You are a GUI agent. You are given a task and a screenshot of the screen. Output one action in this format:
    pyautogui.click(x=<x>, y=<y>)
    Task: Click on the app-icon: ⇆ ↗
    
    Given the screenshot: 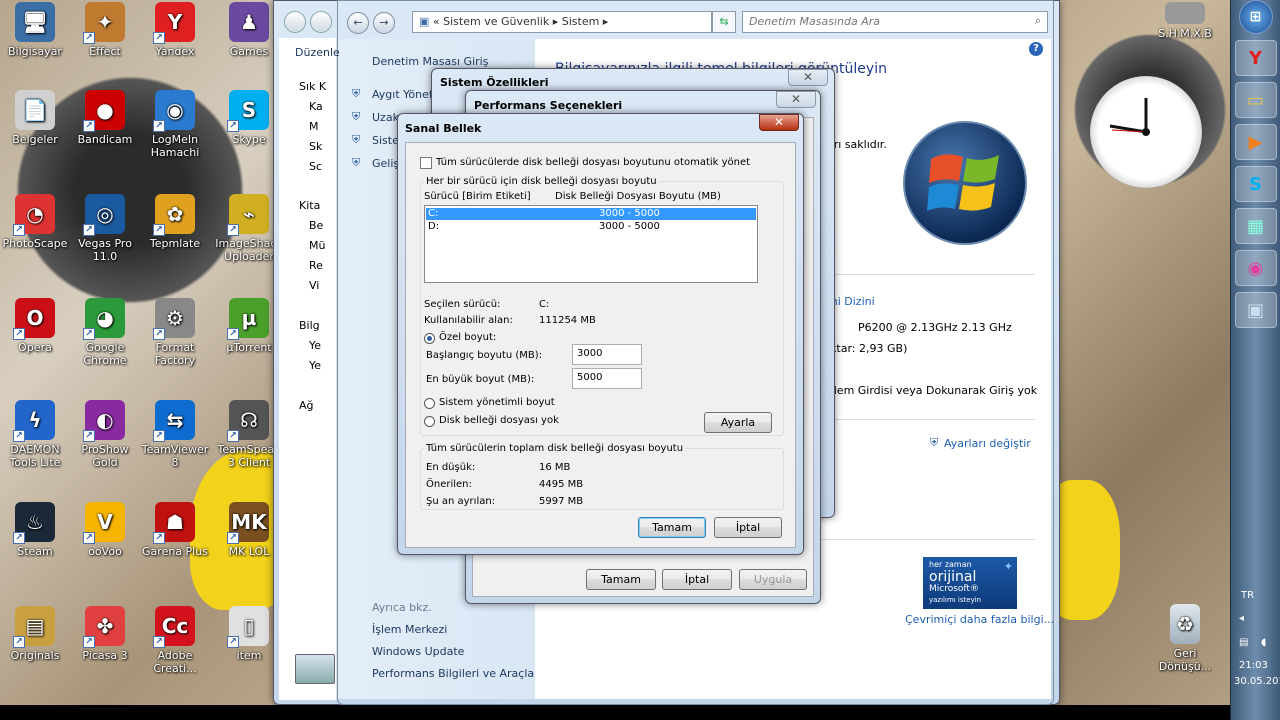 What is the action you would take?
    pyautogui.click(x=174, y=421)
    